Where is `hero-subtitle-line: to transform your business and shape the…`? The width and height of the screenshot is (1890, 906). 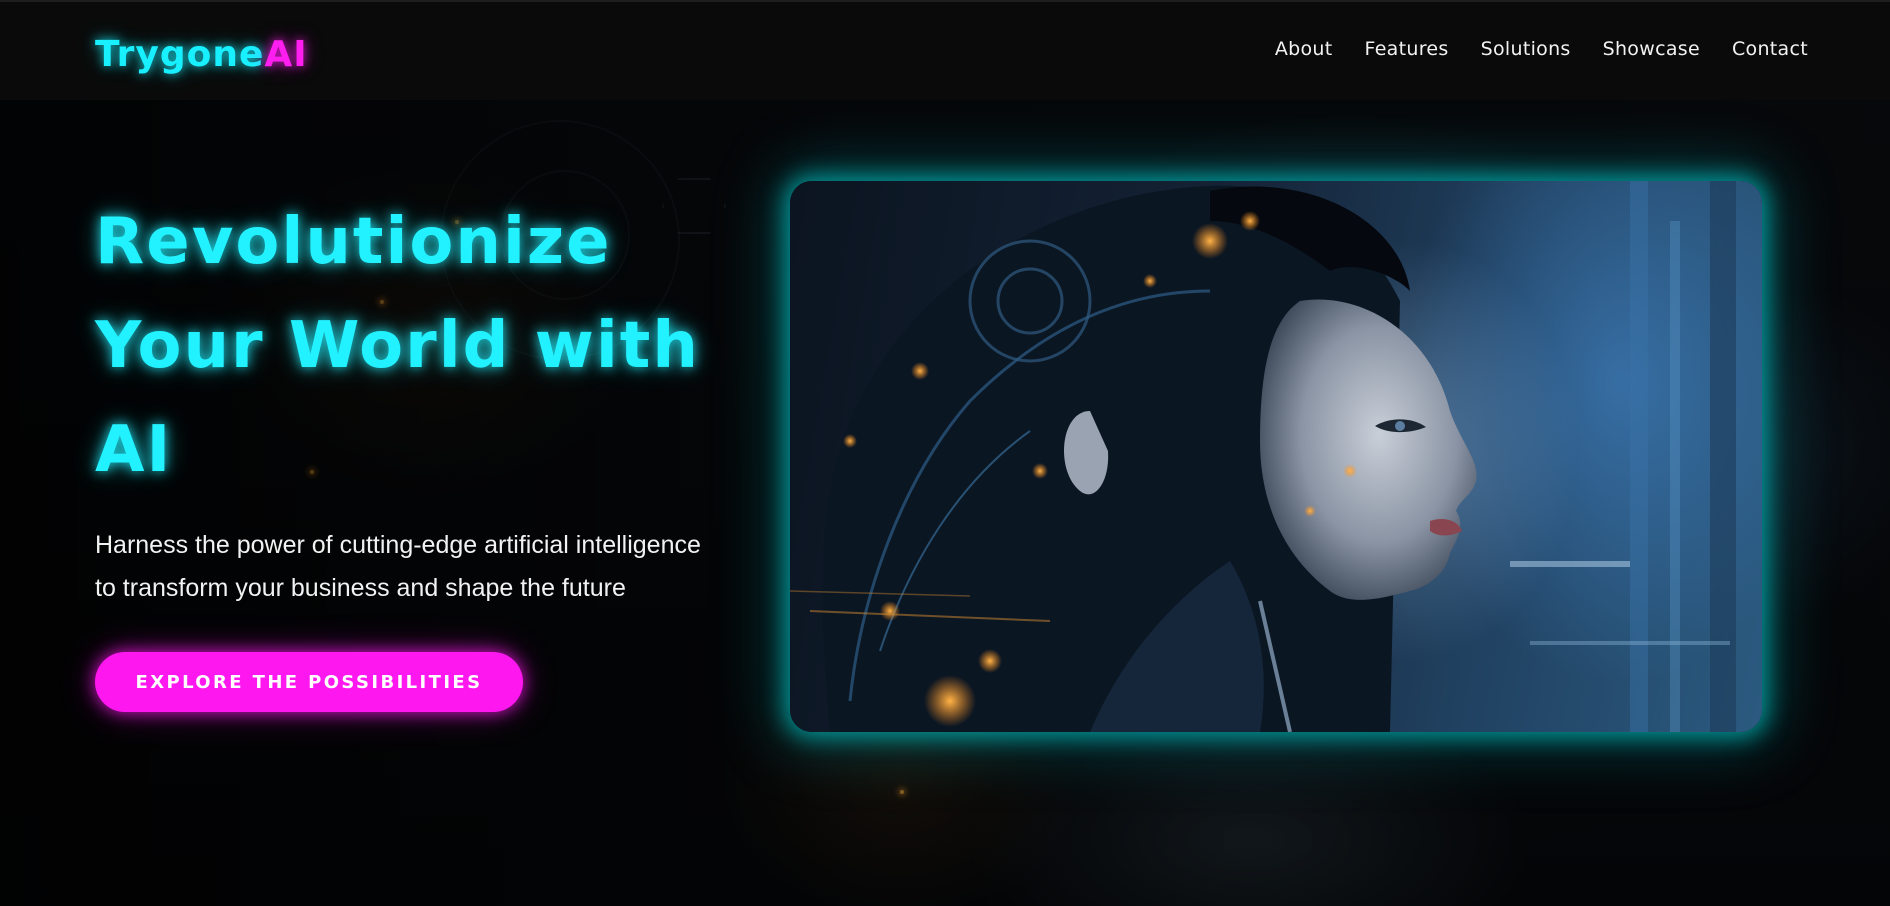 hero-subtitle-line: to transform your business and shape the… is located at coordinates (360, 588).